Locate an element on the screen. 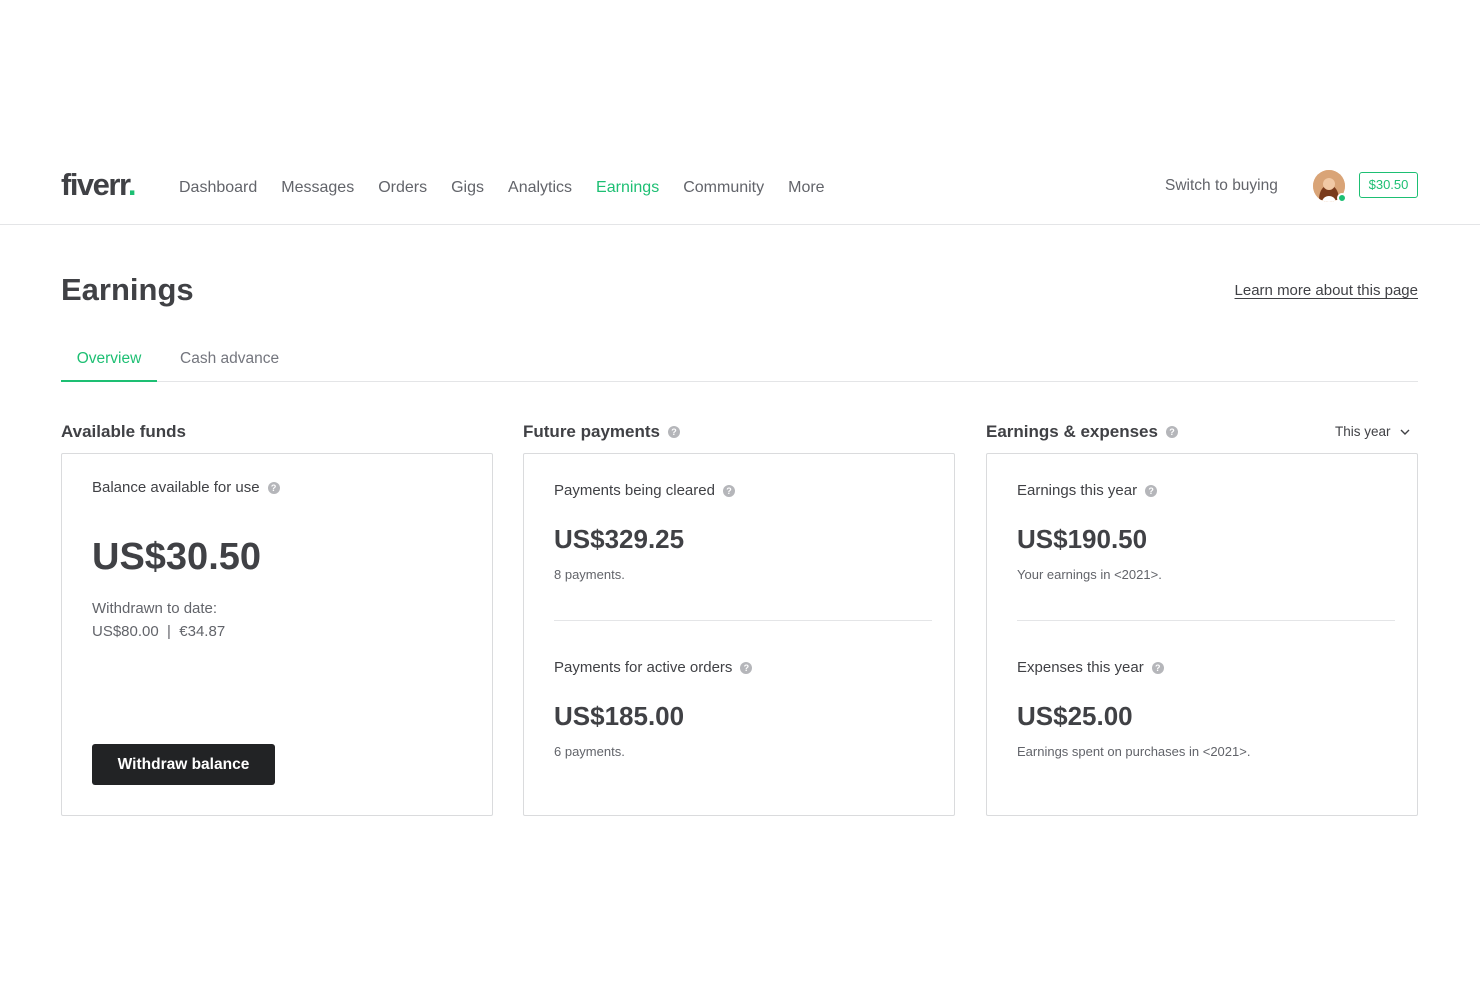  page-title: Earnings is located at coordinates (127, 289).